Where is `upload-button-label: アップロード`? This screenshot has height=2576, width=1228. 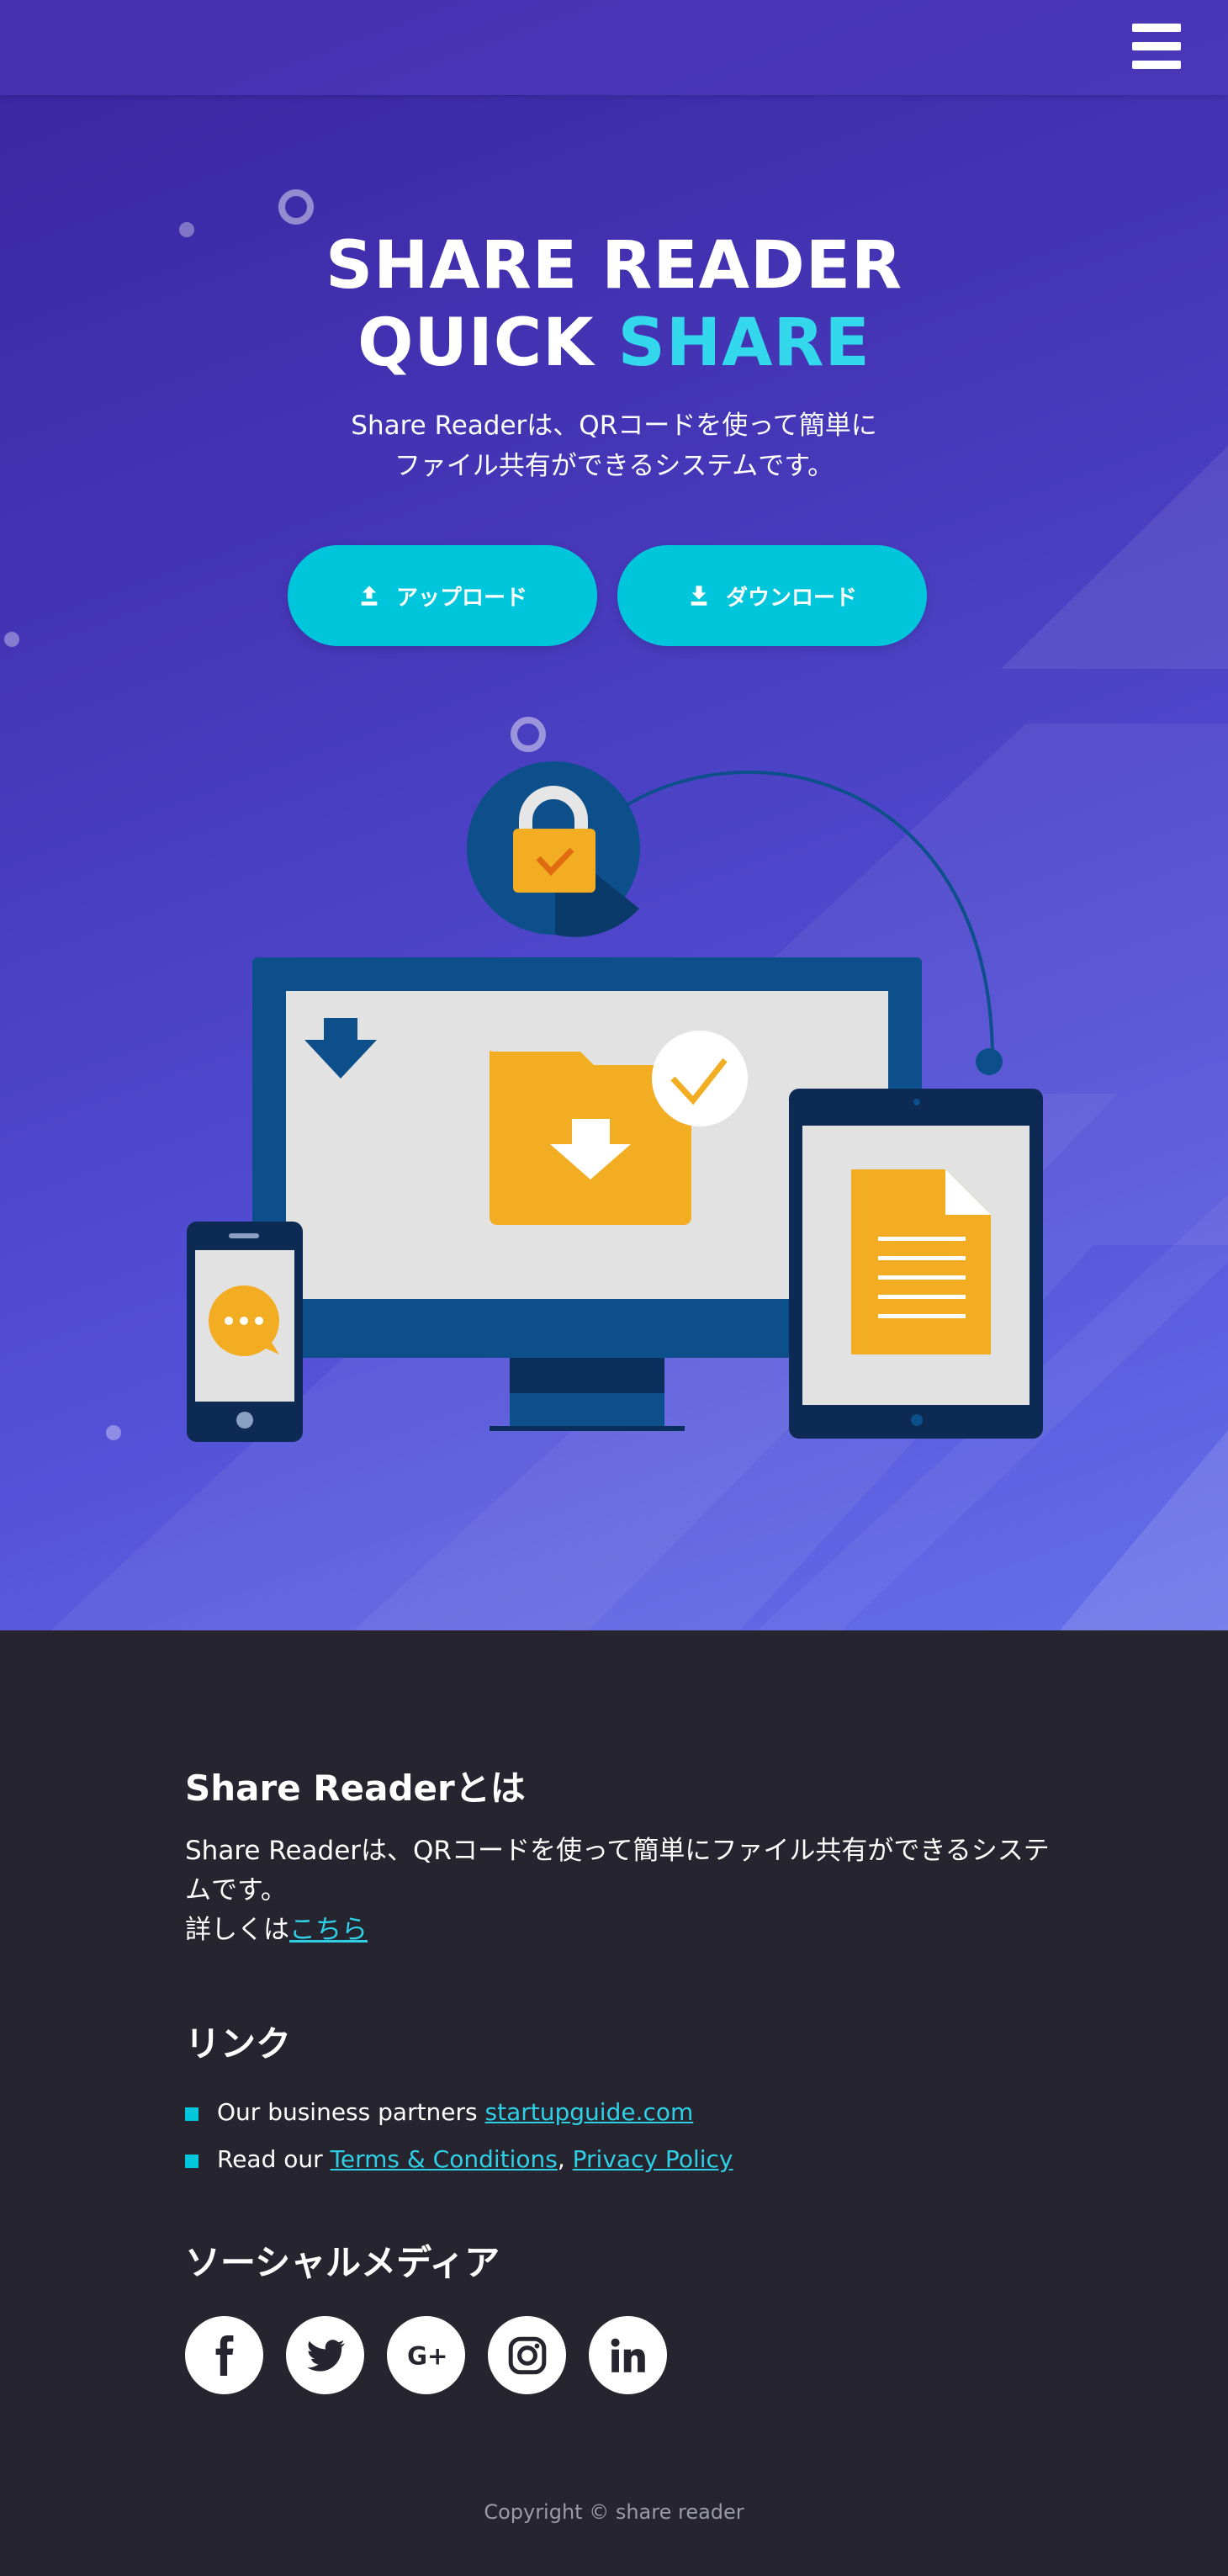
upload-button-label: アップロード is located at coordinates (461, 598).